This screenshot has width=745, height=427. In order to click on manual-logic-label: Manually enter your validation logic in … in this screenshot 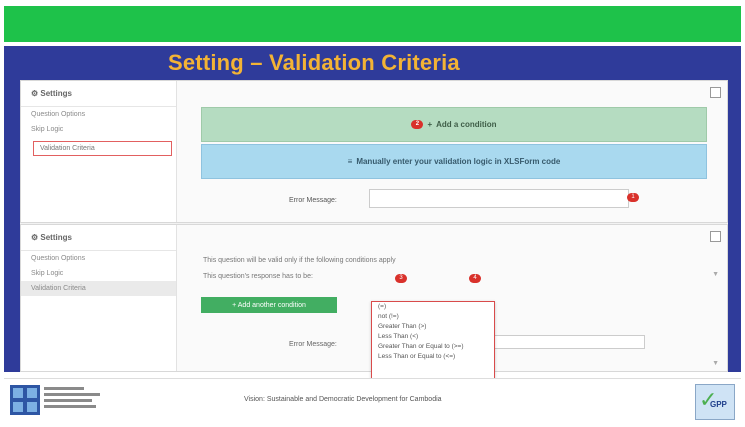, I will do `click(458, 161)`.